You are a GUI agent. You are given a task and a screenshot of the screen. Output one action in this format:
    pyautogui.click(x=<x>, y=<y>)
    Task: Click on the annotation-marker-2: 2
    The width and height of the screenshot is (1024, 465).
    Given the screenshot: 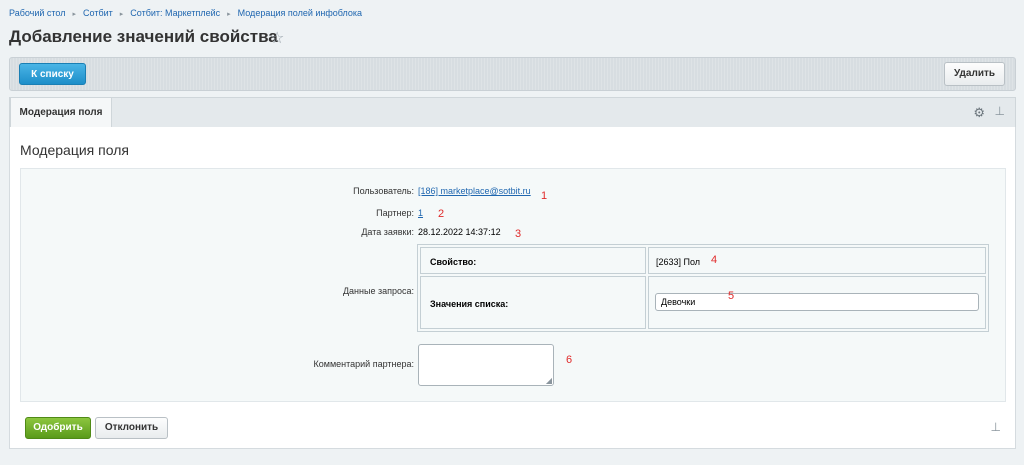 What is the action you would take?
    pyautogui.click(x=441, y=214)
    